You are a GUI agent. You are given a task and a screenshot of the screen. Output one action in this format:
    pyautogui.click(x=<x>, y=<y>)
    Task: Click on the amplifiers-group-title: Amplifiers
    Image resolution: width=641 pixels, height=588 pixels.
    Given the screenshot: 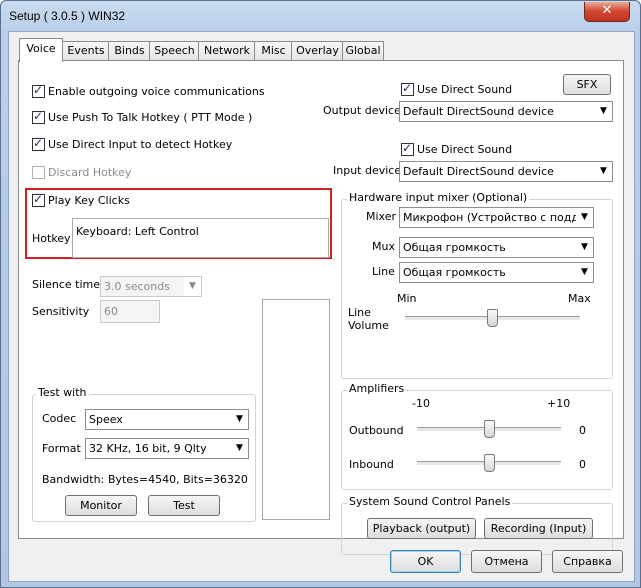 What is the action you would take?
    pyautogui.click(x=377, y=388)
    